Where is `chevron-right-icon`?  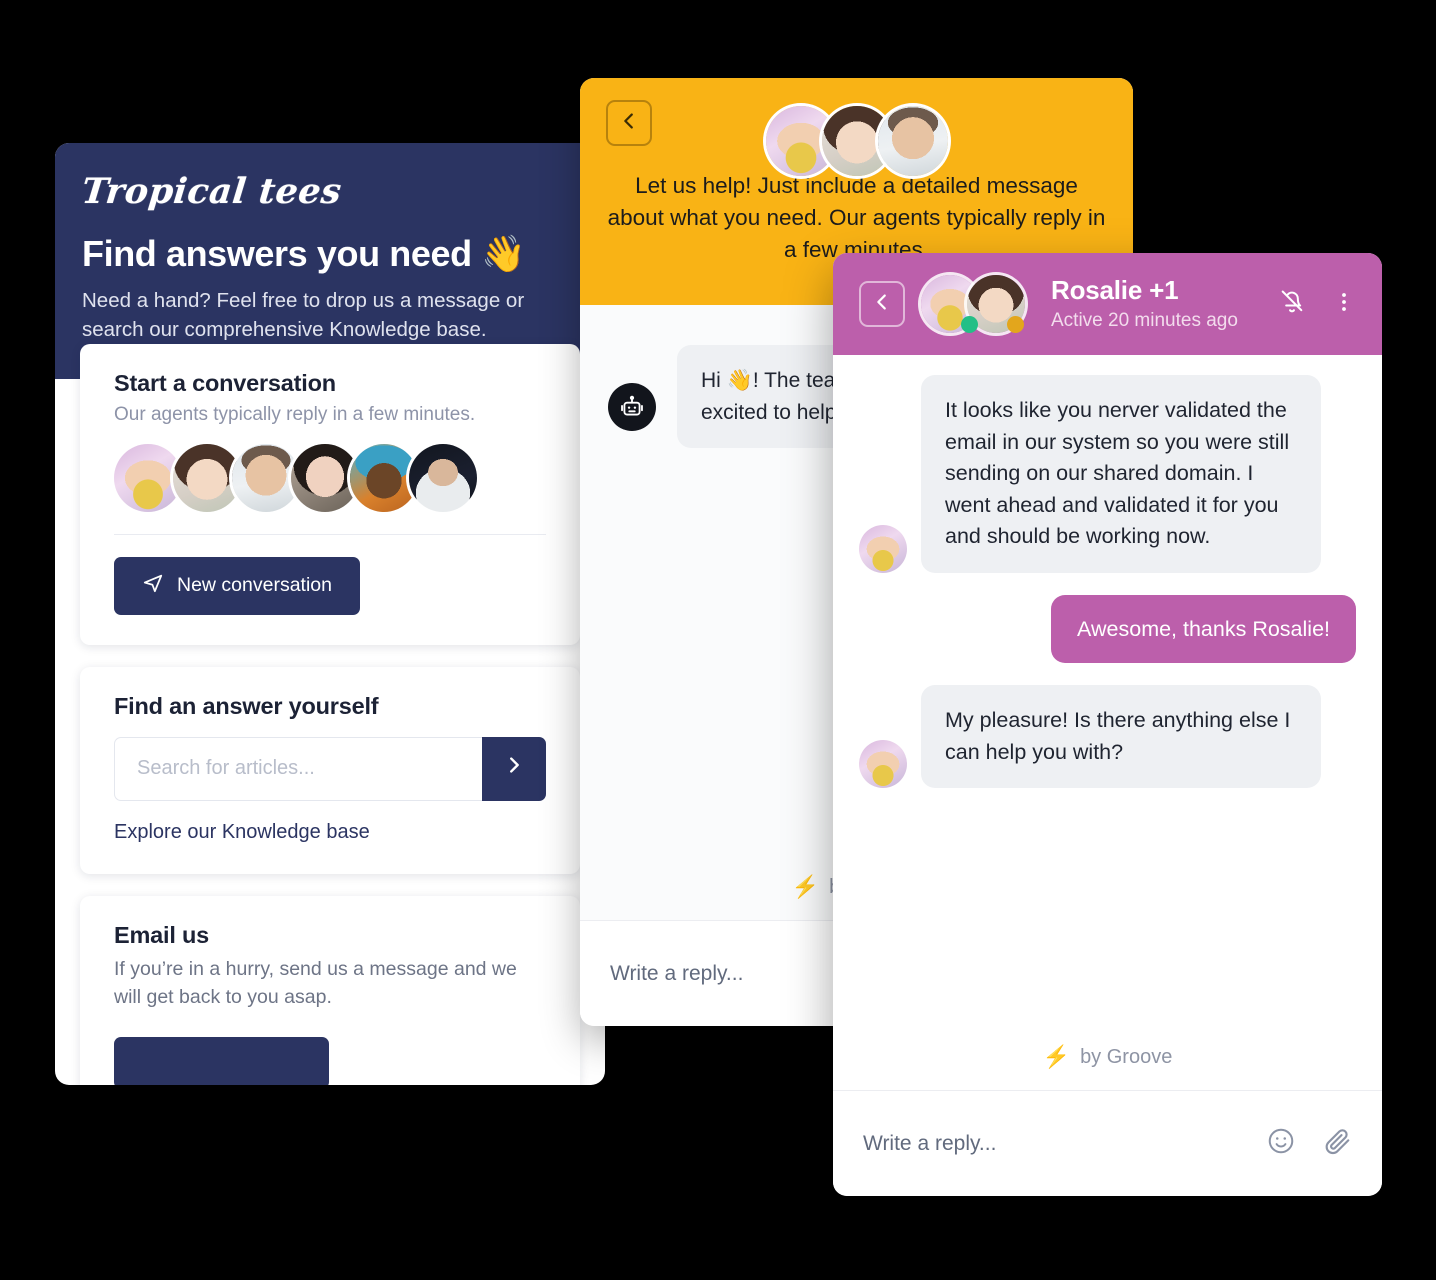
chevron-right-icon is located at coordinates (514, 768).